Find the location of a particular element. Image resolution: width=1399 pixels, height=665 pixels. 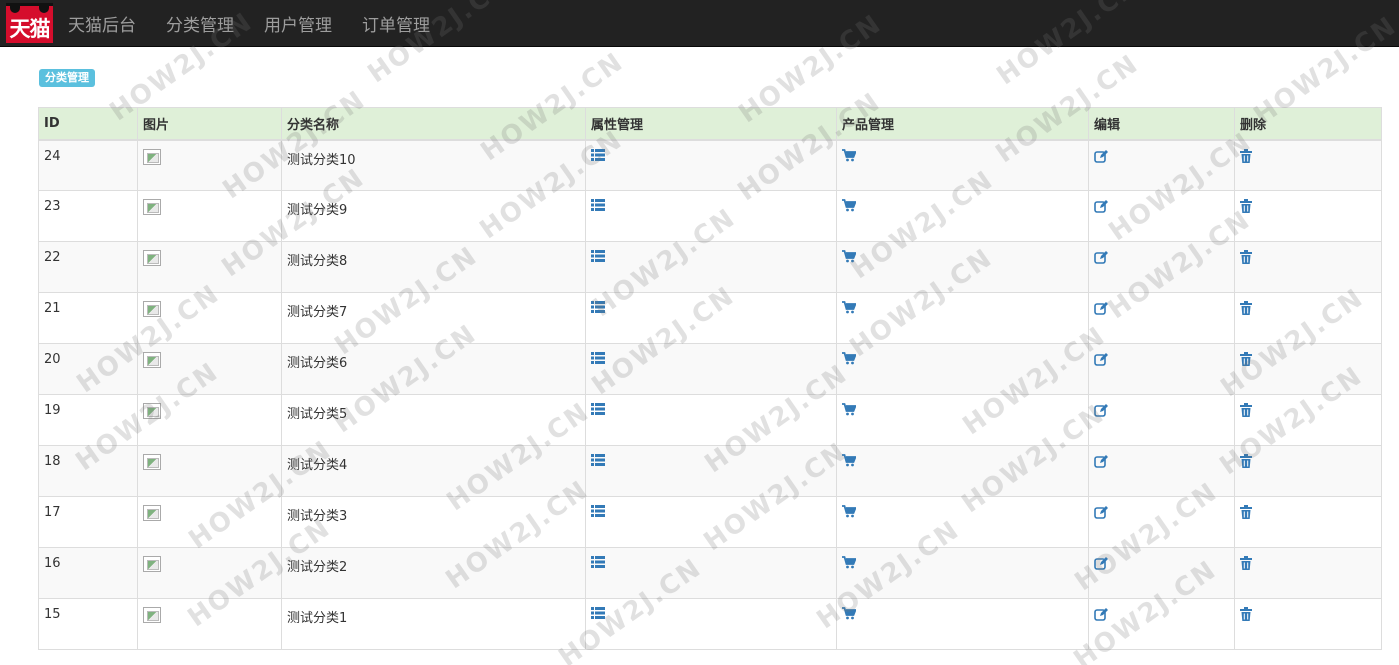

category-name: 测试分类2 is located at coordinates (317, 567).